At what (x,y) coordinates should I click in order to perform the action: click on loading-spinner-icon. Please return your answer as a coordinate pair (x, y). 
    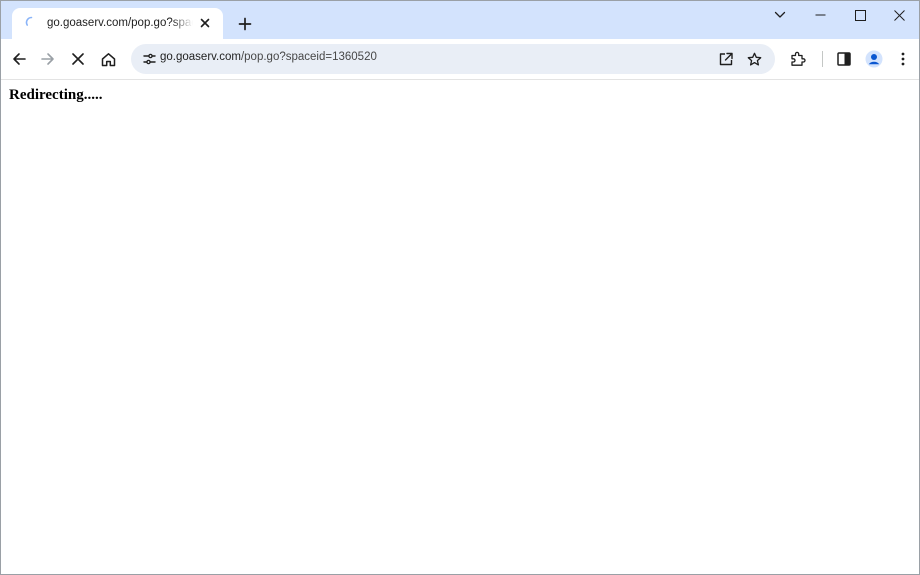
    Looking at the image, I should click on (31, 22).